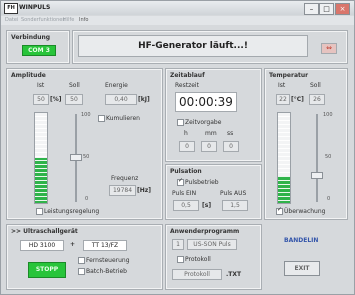  I want to click on protokoll-file-input: Protokoll, so click(197, 274).